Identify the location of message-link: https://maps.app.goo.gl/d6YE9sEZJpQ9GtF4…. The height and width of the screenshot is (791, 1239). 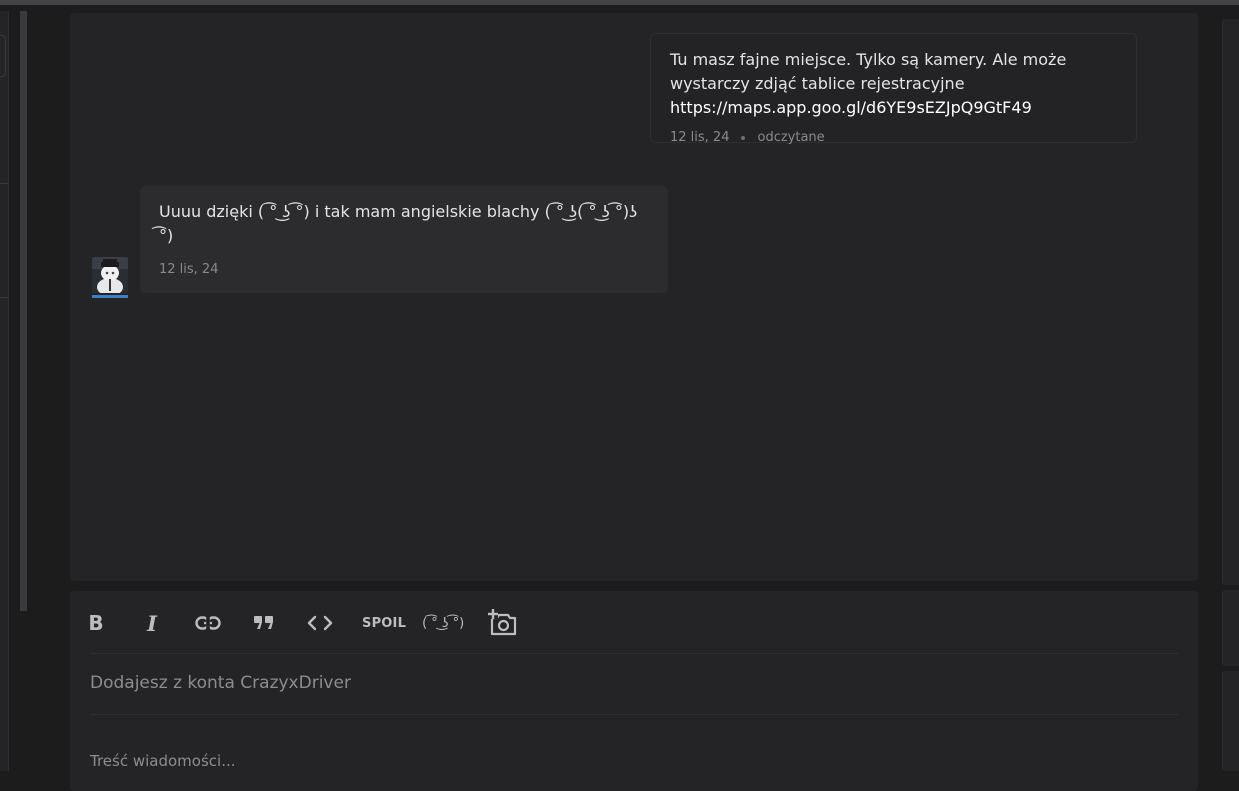
(893, 108).